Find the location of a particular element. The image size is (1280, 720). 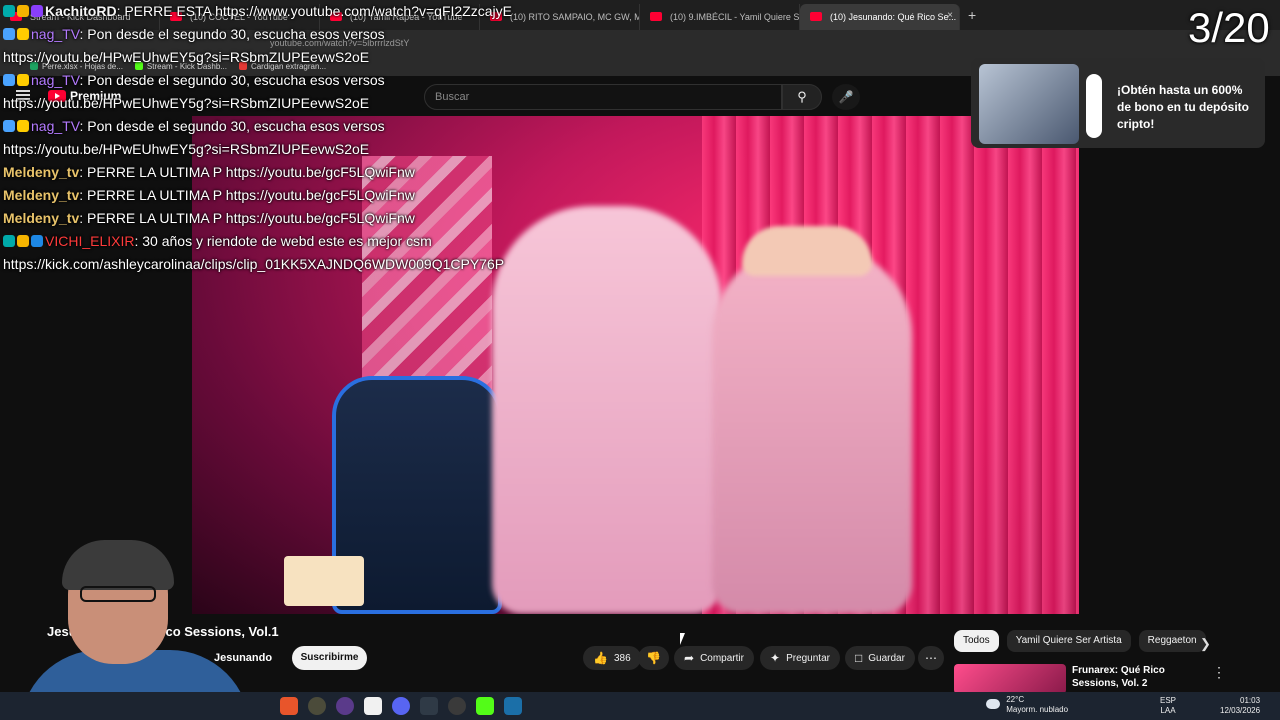

ask-button: ✦ Preguntar is located at coordinates (800, 658).